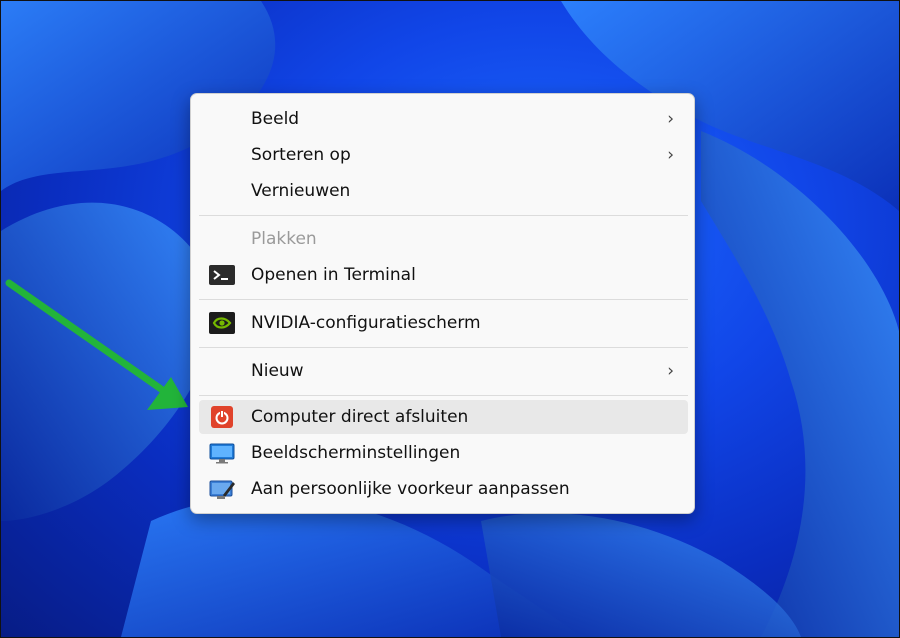  Describe the element at coordinates (222, 453) in the screenshot. I see `display-icon` at that location.